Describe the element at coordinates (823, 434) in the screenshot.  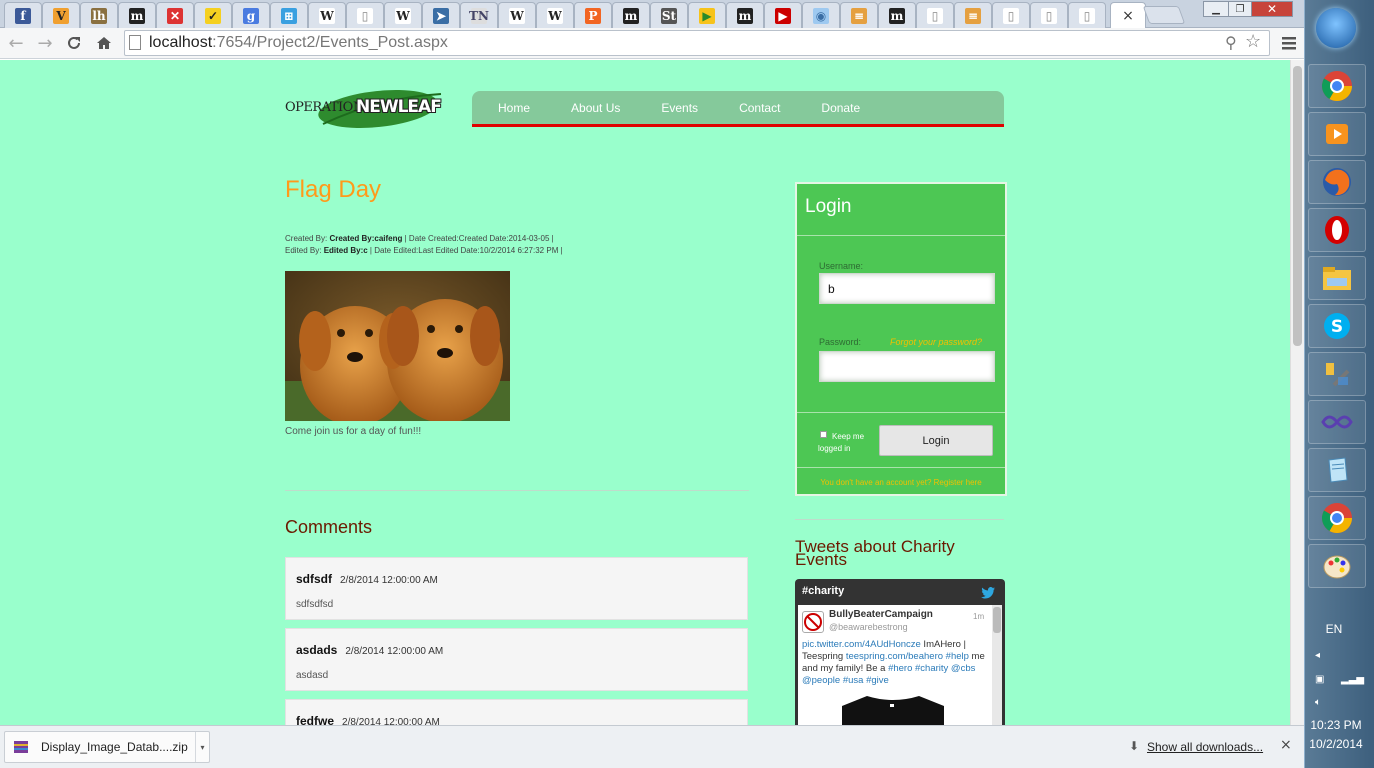
I see `keep-logged-in-checkbox` at that location.